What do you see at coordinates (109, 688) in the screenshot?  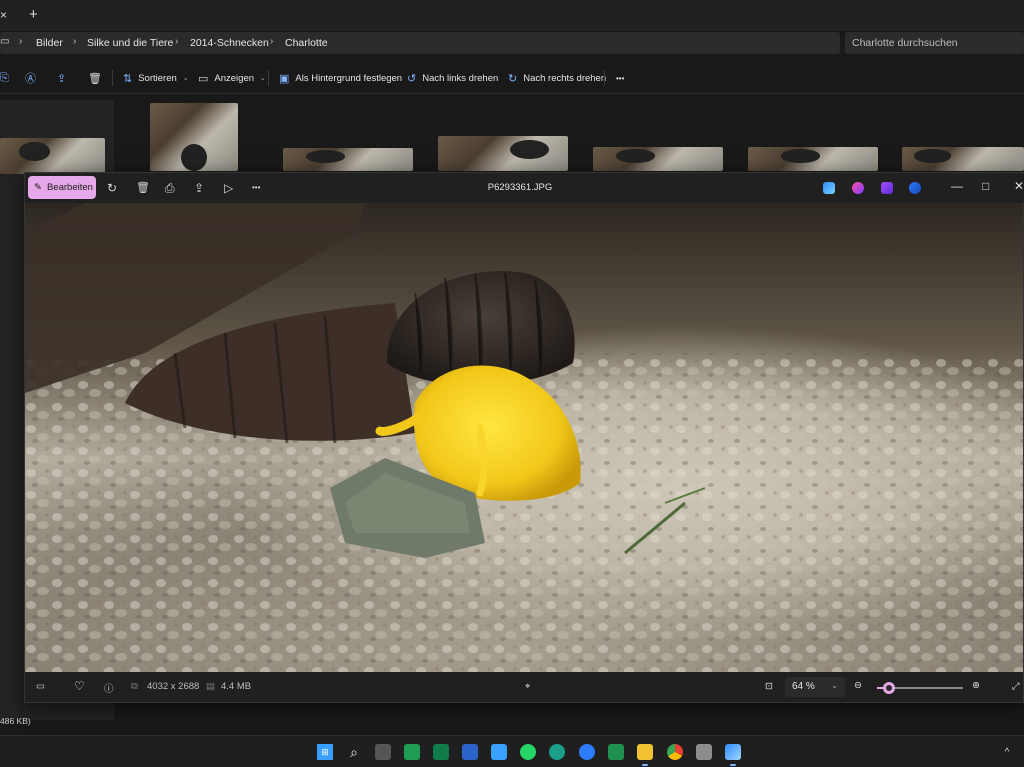 I see `info-icon: ⓘ` at bounding box center [109, 688].